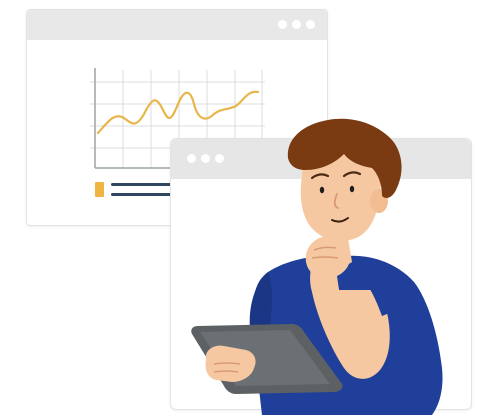  Describe the element at coordinates (260, 302) in the screenshot. I see `shirt-sleeve-left` at that location.